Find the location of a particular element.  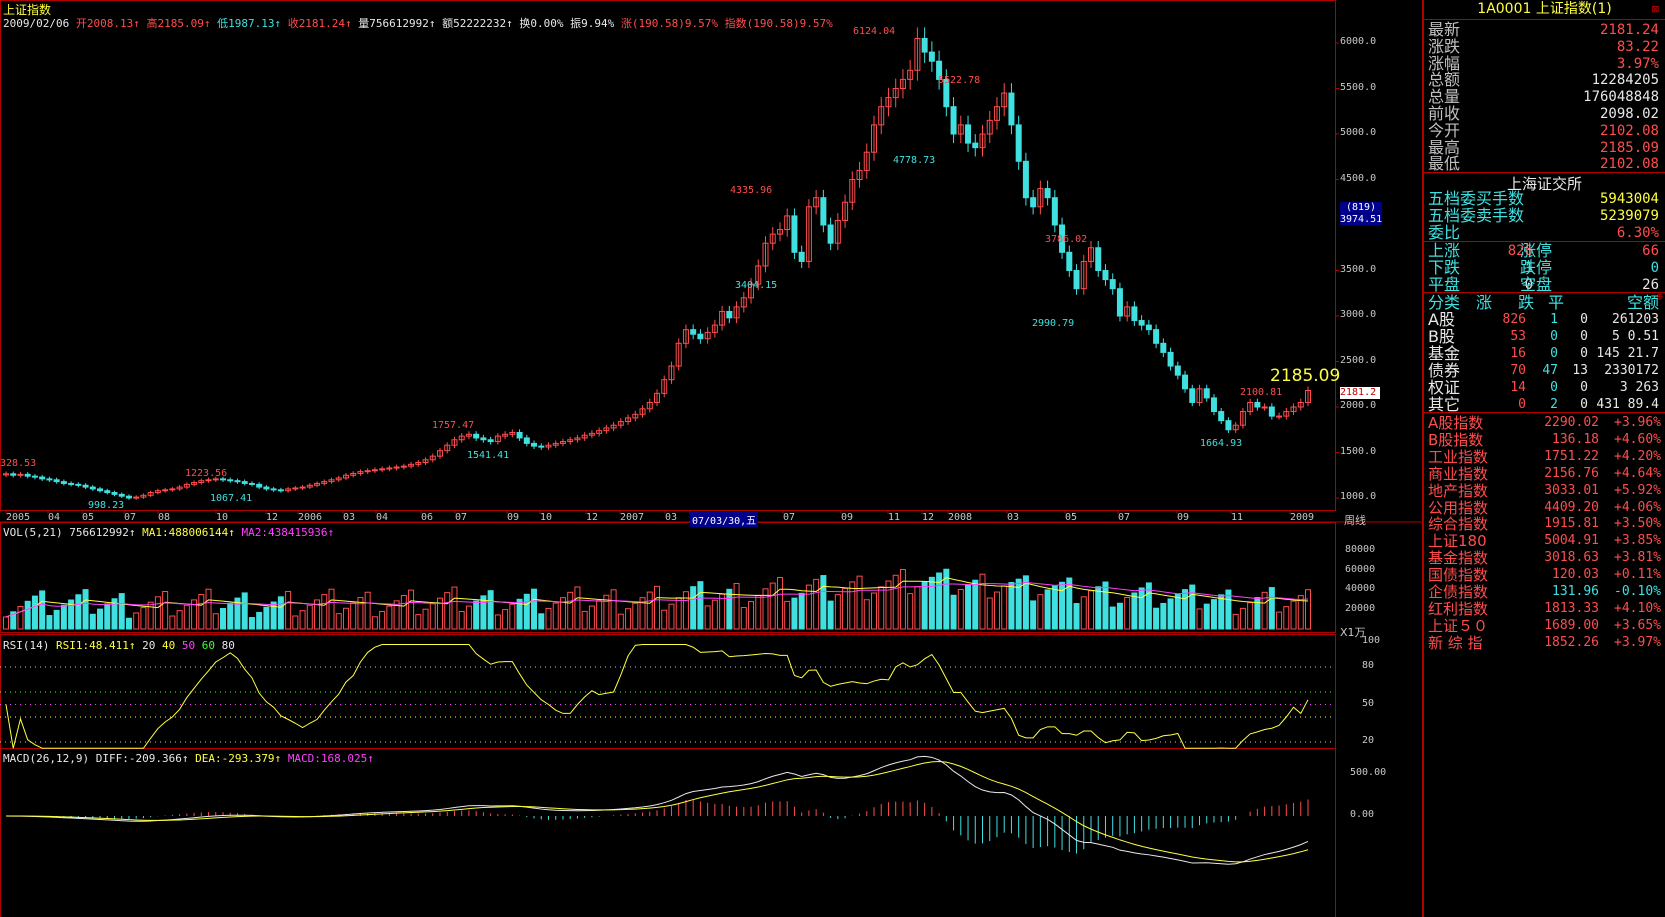

low-label: 低 is located at coordinates (223, 23).